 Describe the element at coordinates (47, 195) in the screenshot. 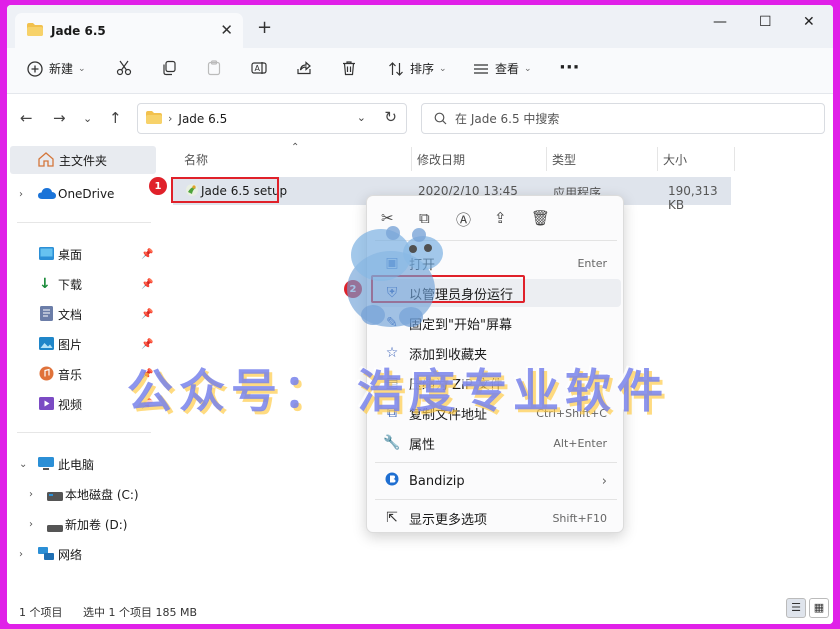

I see `cloud-icon` at that location.